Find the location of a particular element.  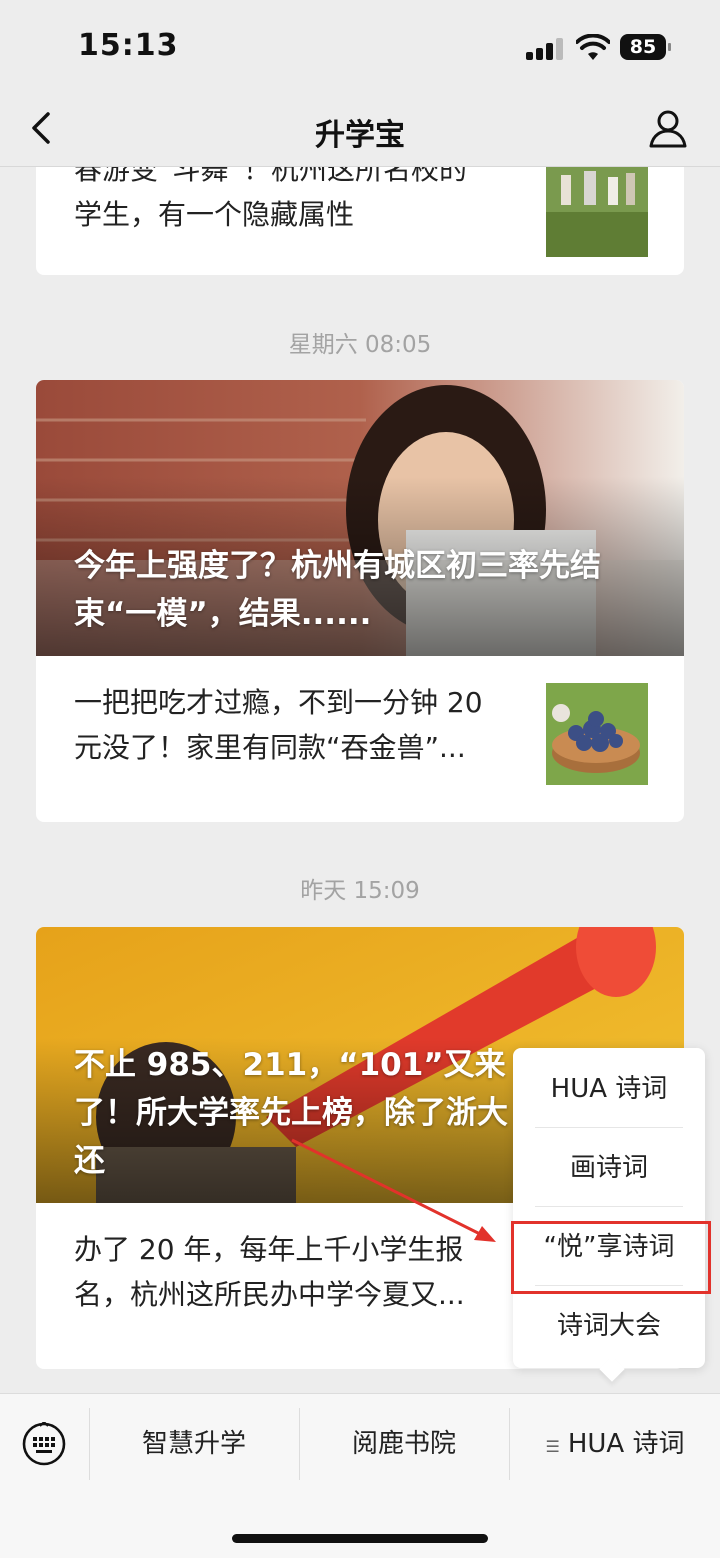

annotation-highlight-box is located at coordinates (611, 1257).